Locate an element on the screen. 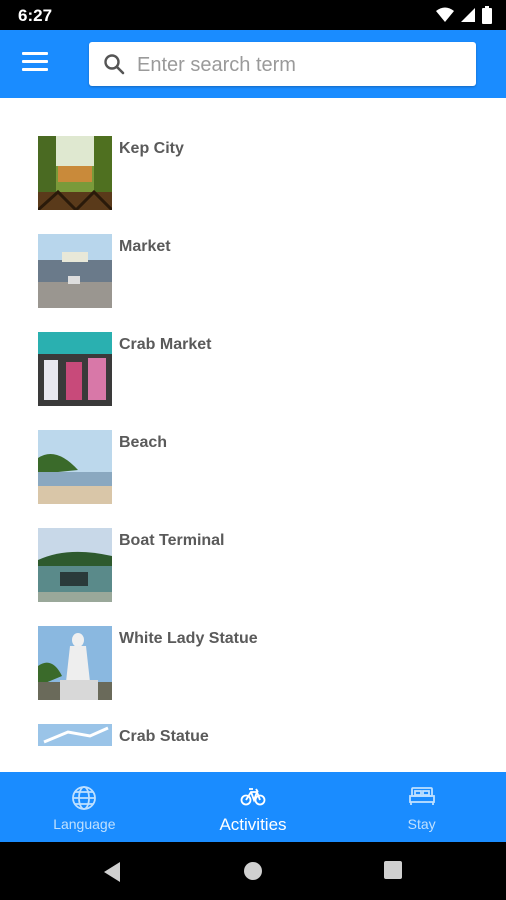 The width and height of the screenshot is (506, 900). nav-label-language: Language is located at coordinates (84, 824).